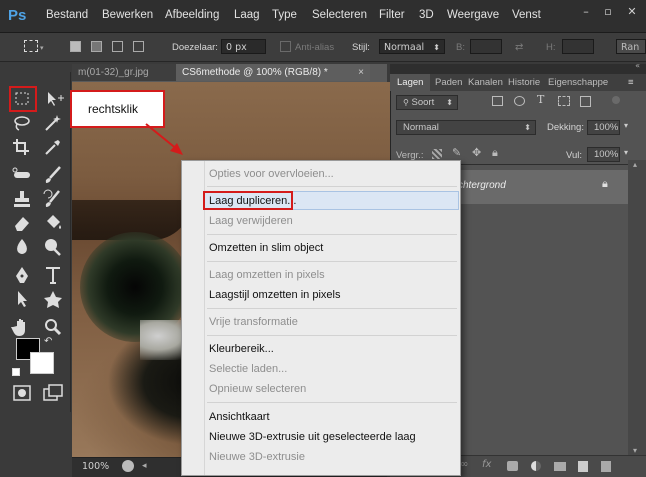 The width and height of the screenshot is (646, 477). Describe the element at coordinates (22, 147) in the screenshot. I see `crop-tool-icon` at that location.